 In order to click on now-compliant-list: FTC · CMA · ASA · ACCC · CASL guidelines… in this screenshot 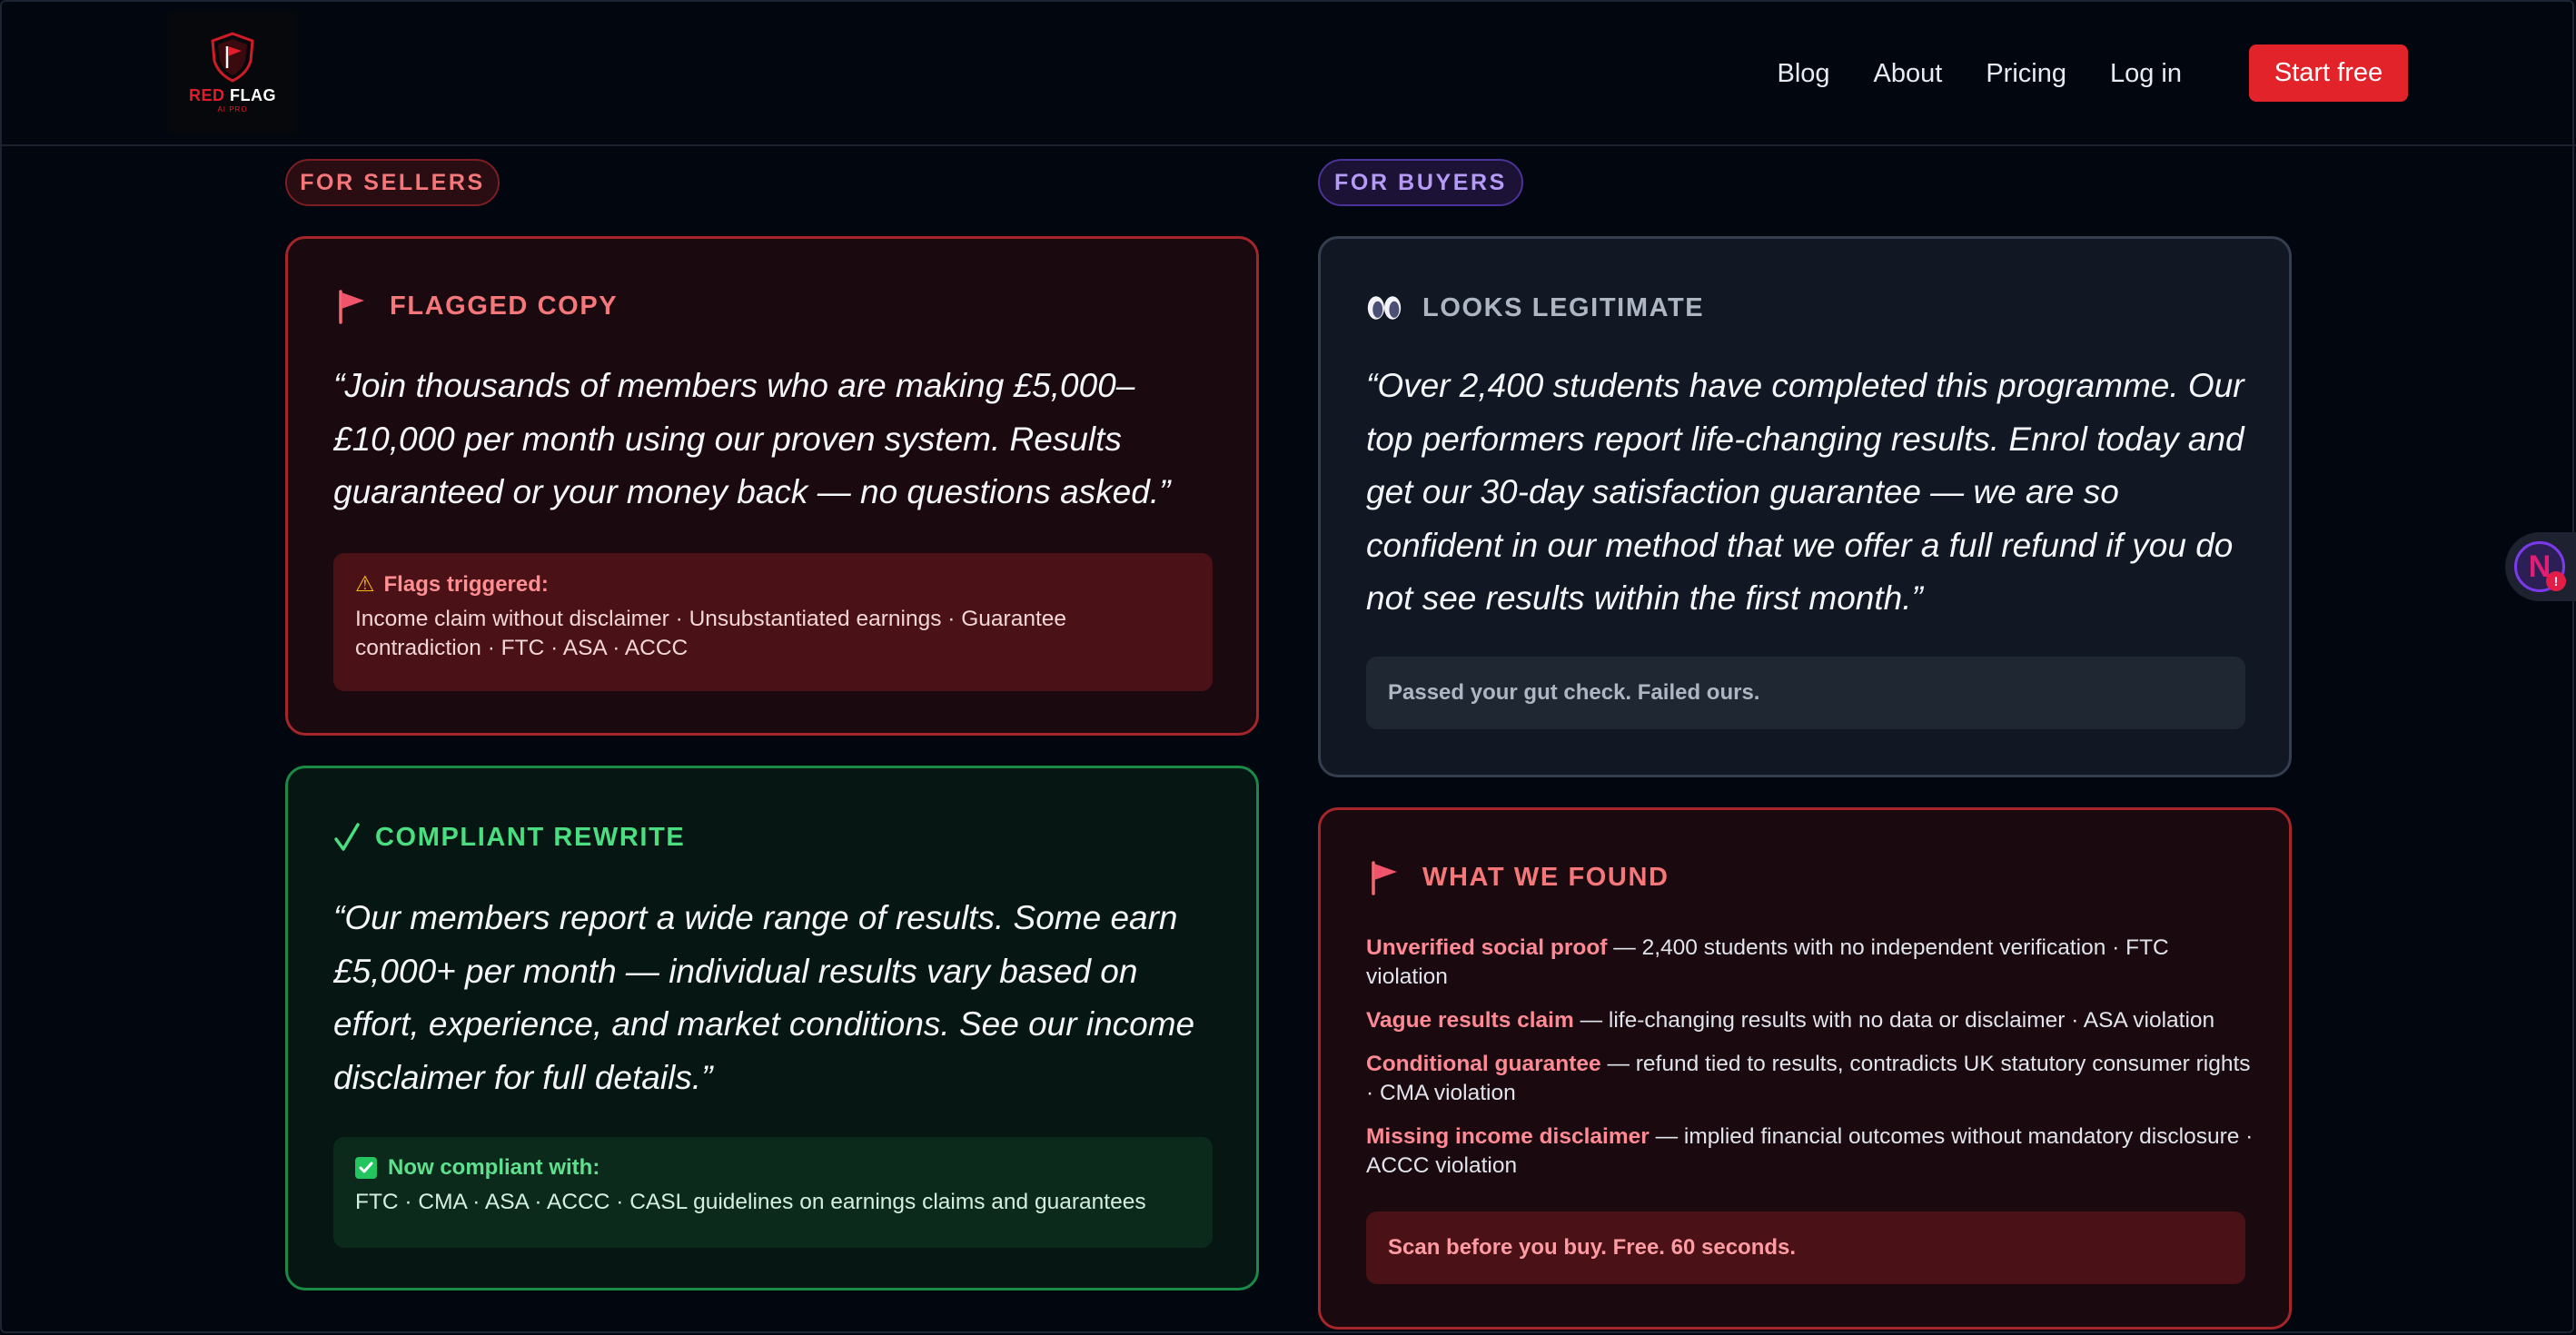, I will do `click(750, 1202)`.